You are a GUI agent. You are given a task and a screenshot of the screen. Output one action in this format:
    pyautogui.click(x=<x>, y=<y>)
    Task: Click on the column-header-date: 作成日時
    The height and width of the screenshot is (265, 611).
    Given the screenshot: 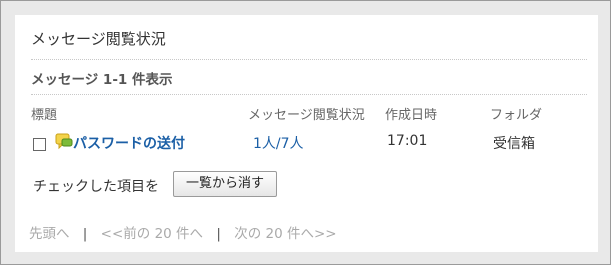 What is the action you would take?
    pyautogui.click(x=411, y=115)
    